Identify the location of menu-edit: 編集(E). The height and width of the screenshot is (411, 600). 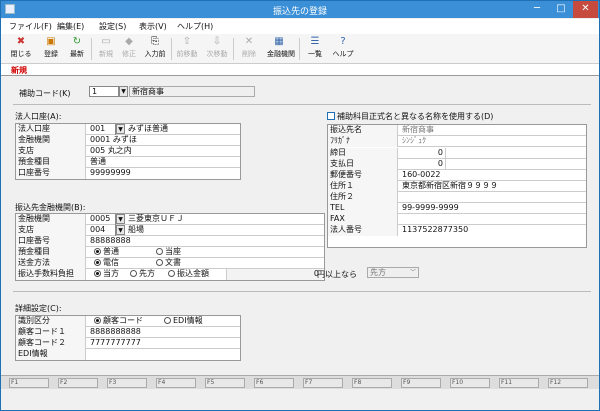
(70, 26).